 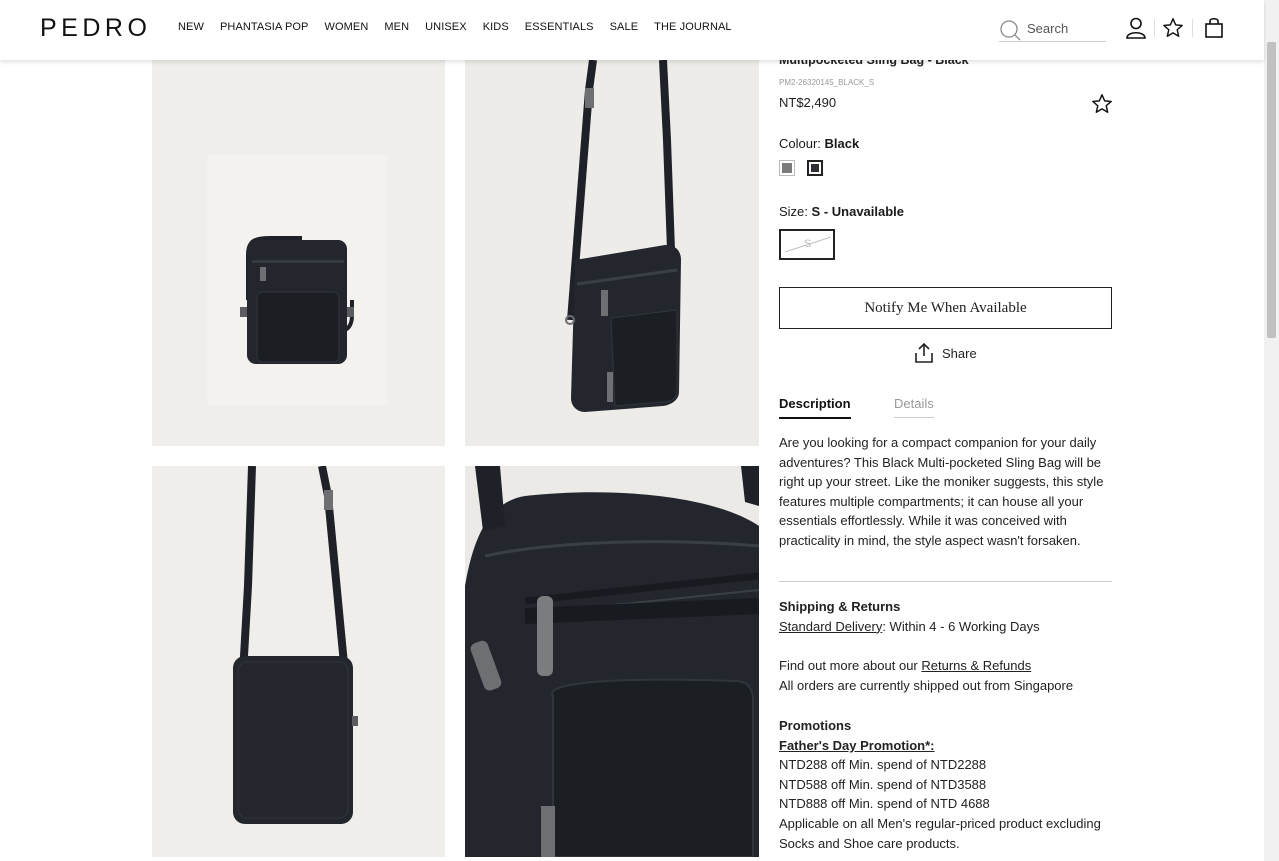 What do you see at coordinates (95, 28) in the screenshot?
I see `brand-logo: PEDRO` at bounding box center [95, 28].